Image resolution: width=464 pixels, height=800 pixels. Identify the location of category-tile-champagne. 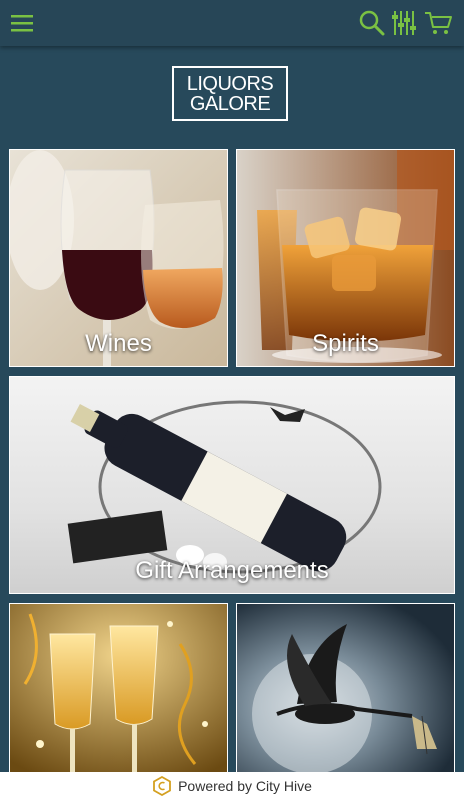
(118, 688).